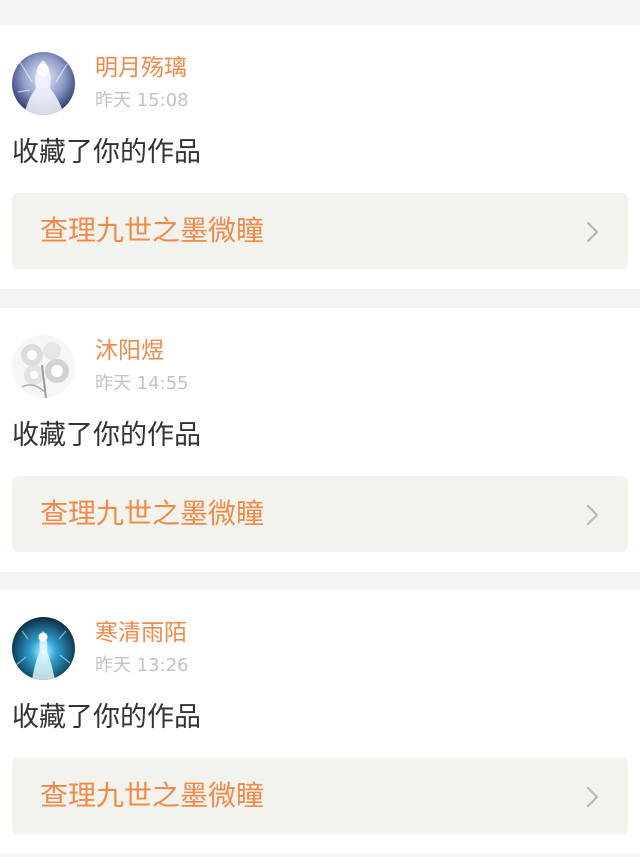 This screenshot has width=640, height=857. I want to click on timestamp: 昨天 13:26, so click(142, 665).